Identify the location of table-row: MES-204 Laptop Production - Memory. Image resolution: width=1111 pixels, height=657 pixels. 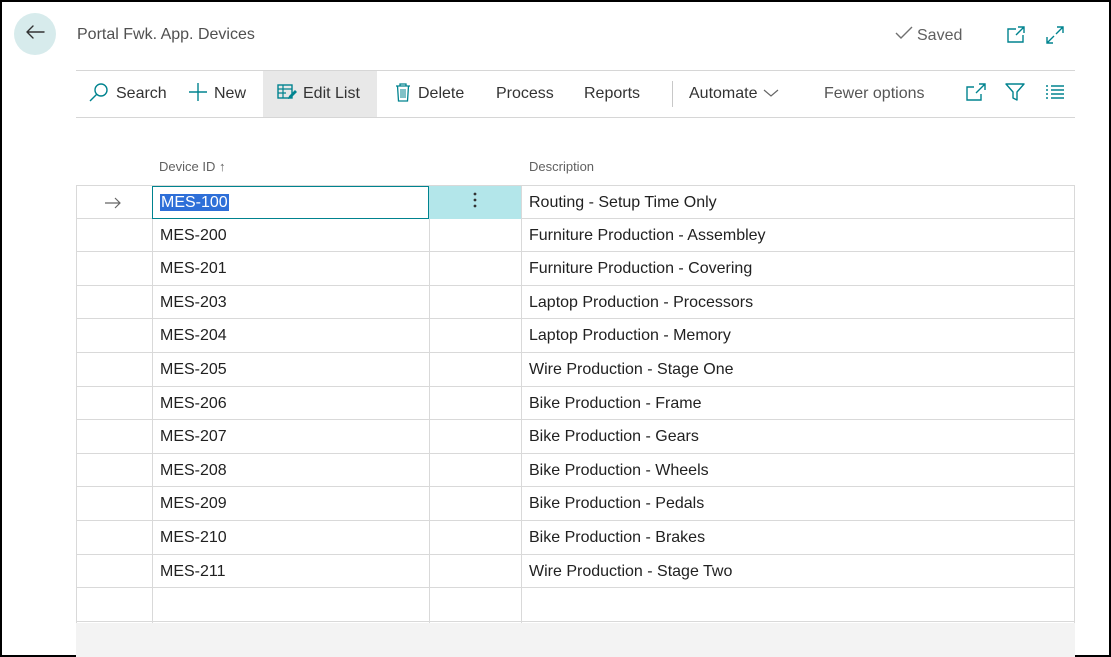
(575, 336).